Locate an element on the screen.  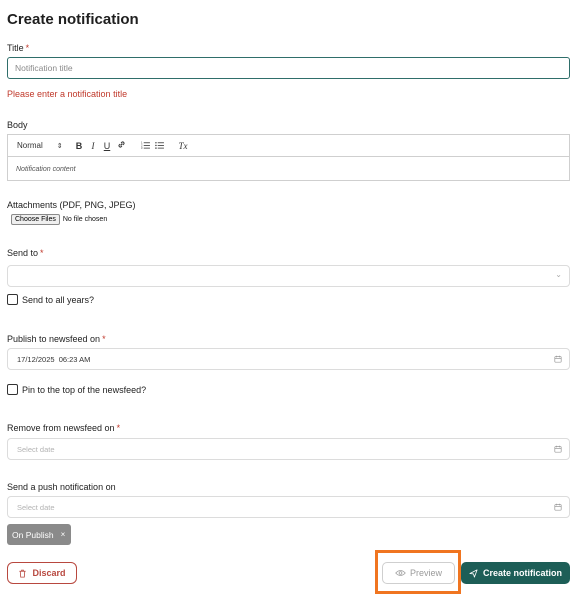
send-to-label-text: Send to is located at coordinates (23, 253).